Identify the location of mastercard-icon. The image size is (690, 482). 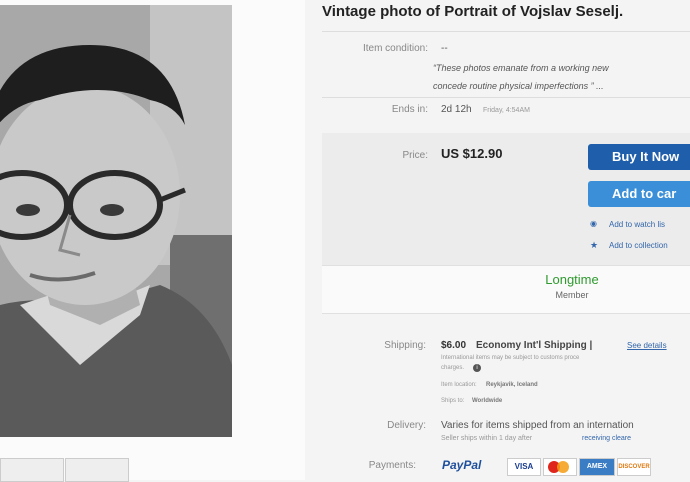
(560, 467).